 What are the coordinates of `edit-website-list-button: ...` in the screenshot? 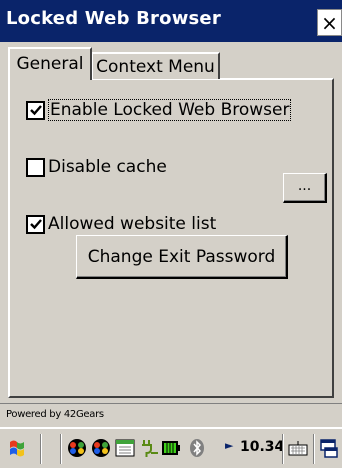 It's located at (305, 188).